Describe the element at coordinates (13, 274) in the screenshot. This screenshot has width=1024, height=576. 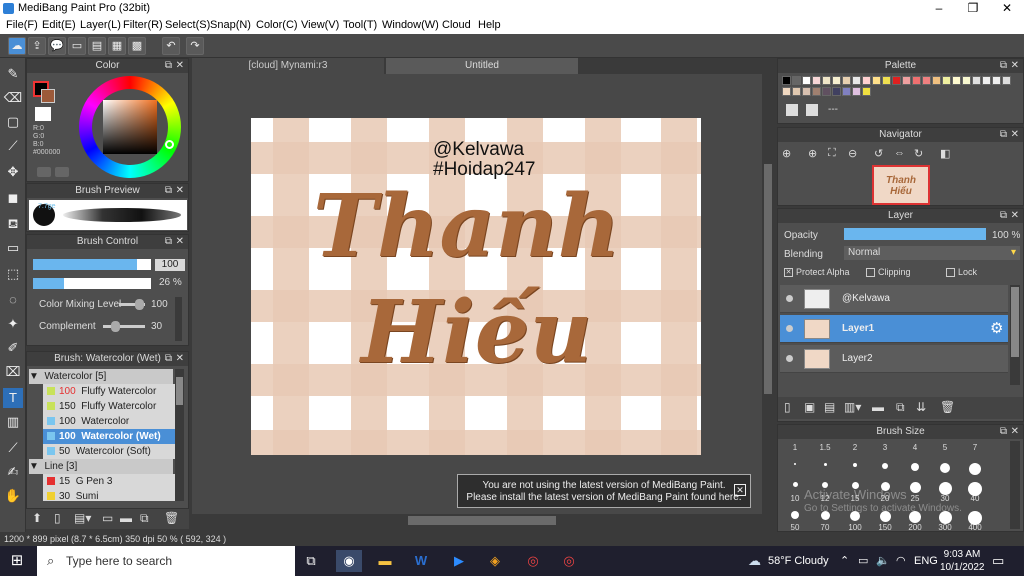
I see `select-tool-icon: ⬚` at that location.